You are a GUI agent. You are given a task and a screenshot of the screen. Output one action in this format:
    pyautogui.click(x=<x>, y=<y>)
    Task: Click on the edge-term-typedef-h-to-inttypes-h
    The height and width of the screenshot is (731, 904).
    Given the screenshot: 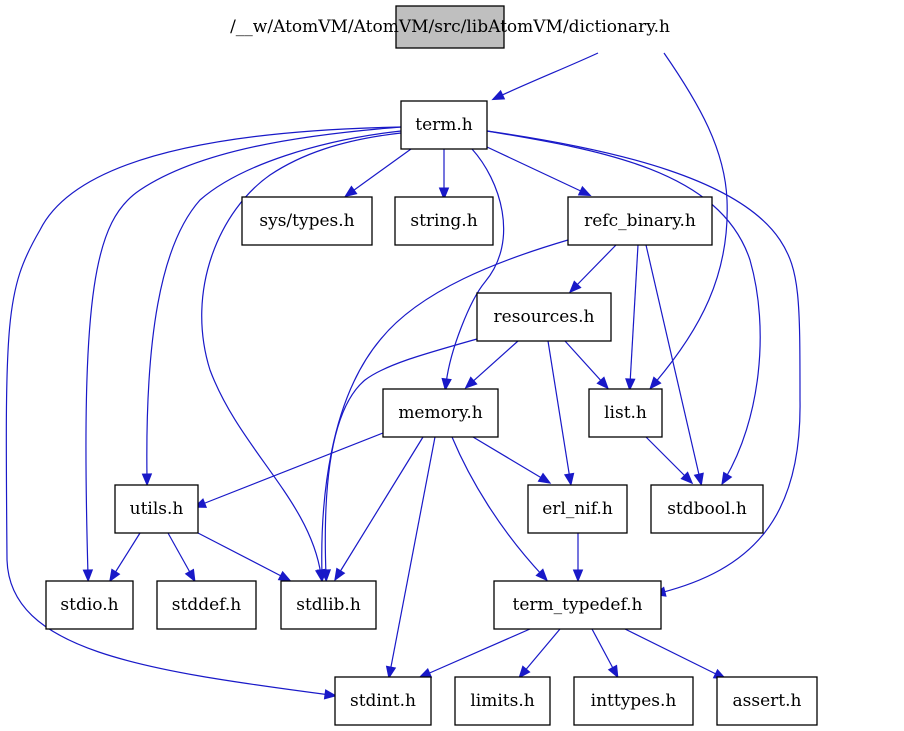 What is the action you would take?
    pyautogui.click(x=605, y=653)
    